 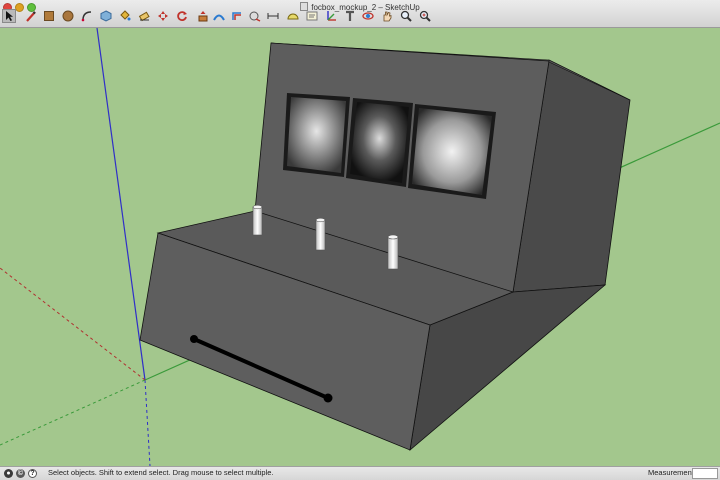 I want to click on geo-location-icon: ●, so click(x=8, y=473).